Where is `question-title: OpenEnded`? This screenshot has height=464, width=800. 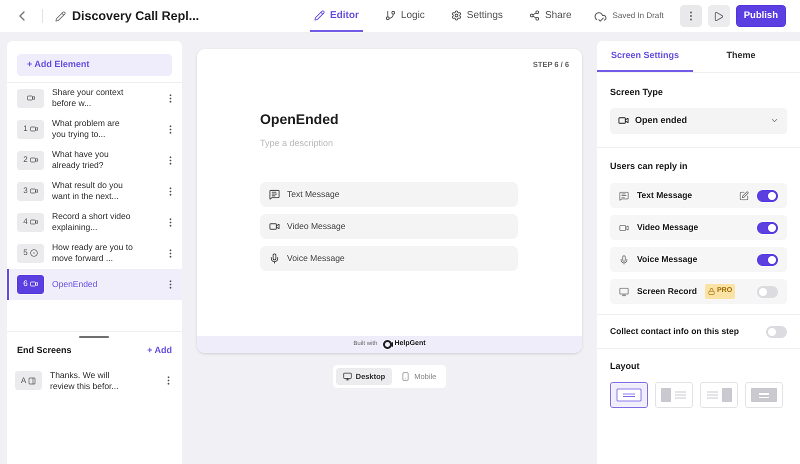
question-title: OpenEnded is located at coordinates (300, 119).